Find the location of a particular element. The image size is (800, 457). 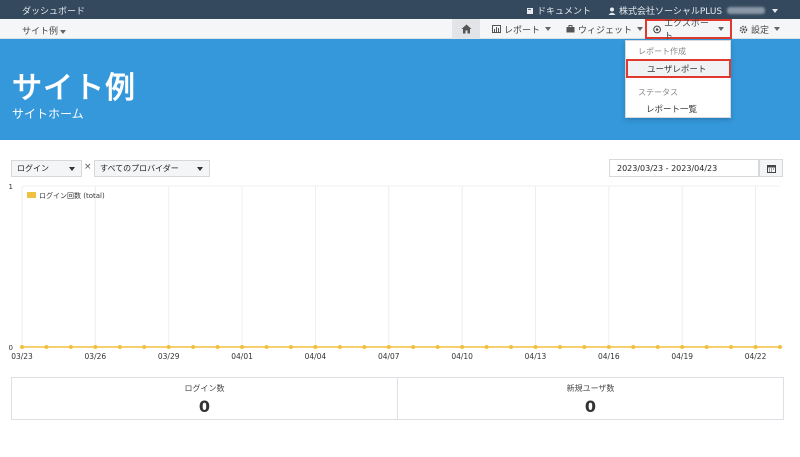

calendar-button is located at coordinates (771, 168).